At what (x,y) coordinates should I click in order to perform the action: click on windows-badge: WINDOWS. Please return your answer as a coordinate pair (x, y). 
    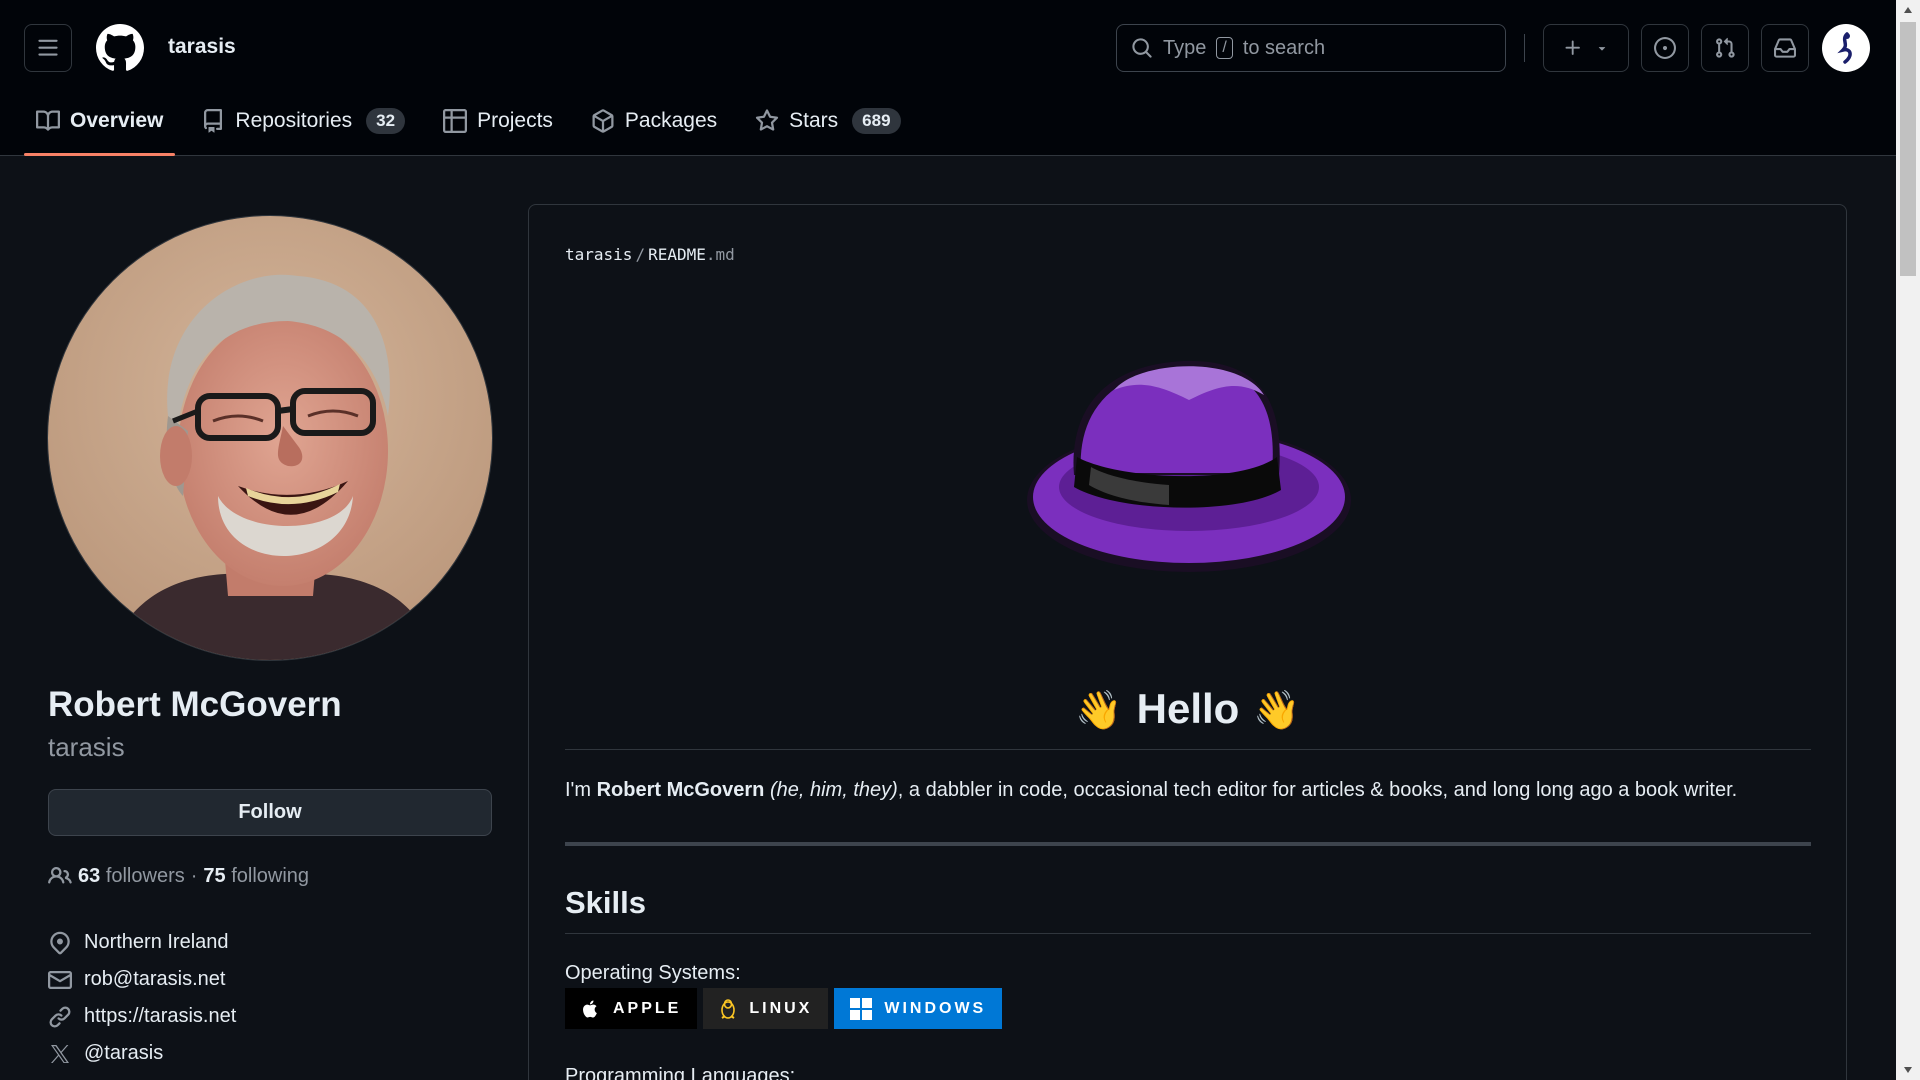
    Looking at the image, I should click on (918, 1008).